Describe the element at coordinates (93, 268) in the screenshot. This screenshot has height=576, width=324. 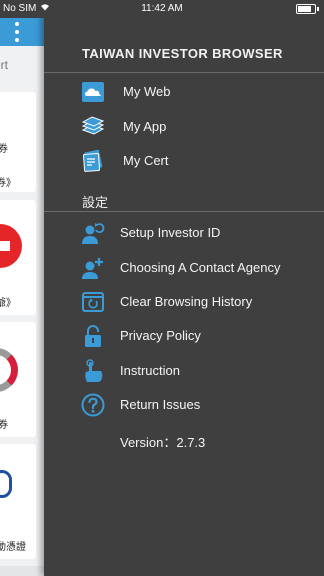
I see `user-add-icon` at that location.